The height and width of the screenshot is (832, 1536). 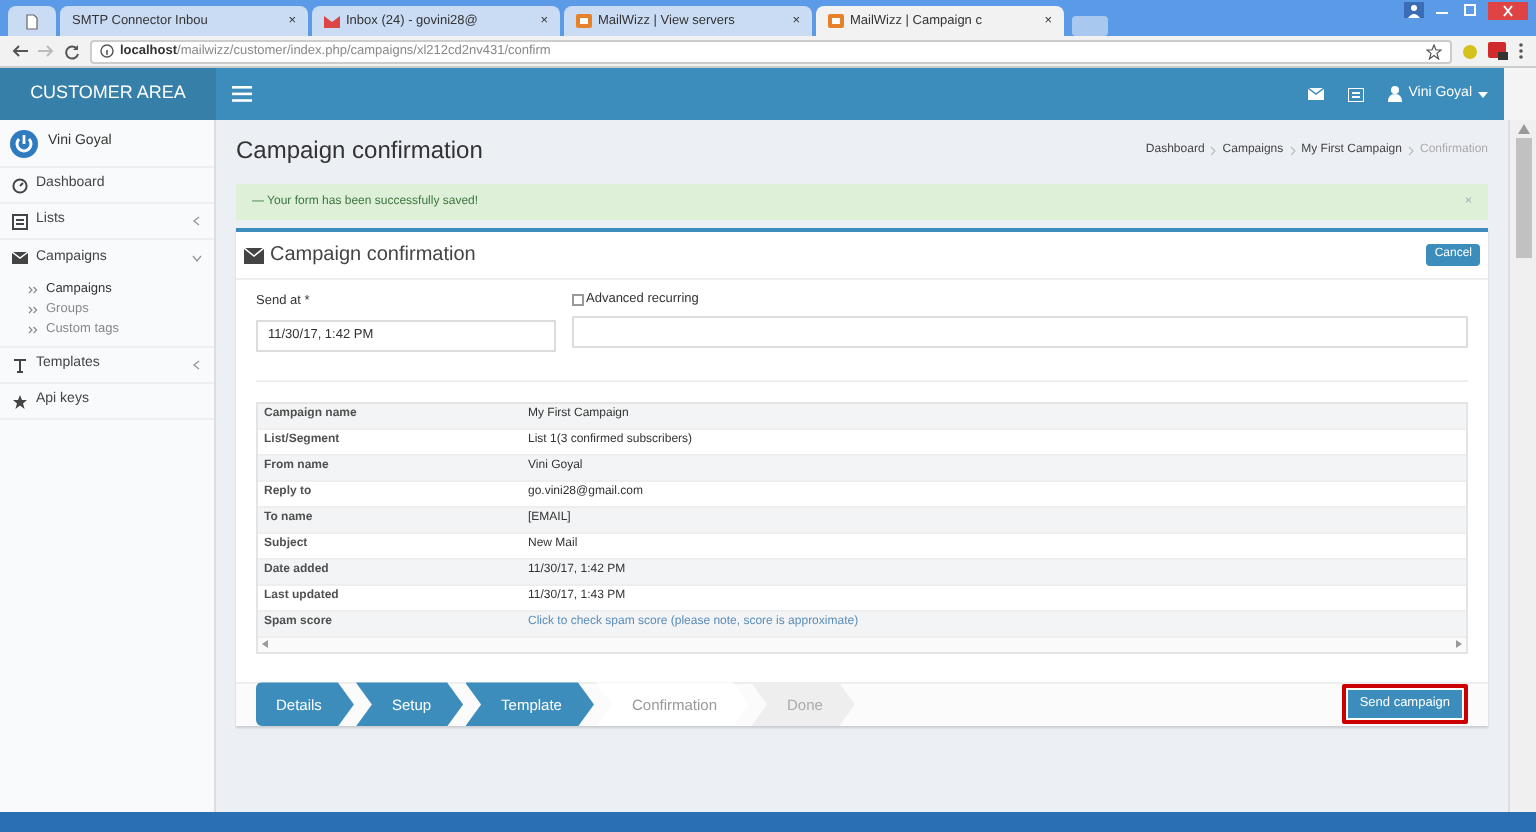 What do you see at coordinates (1470, 10) in the screenshot?
I see `maximize-icon` at bounding box center [1470, 10].